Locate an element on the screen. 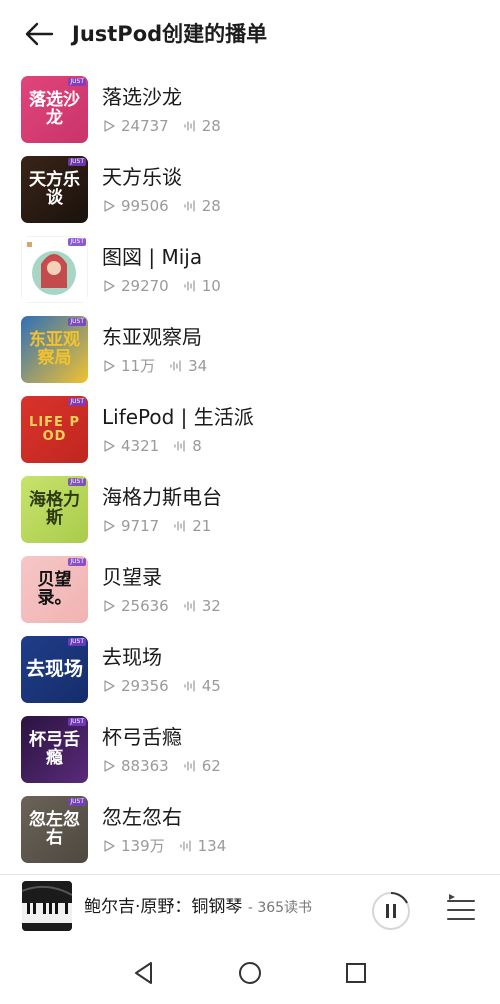 This screenshot has width=500, height=1004. nav-home-icon is located at coordinates (250, 973).